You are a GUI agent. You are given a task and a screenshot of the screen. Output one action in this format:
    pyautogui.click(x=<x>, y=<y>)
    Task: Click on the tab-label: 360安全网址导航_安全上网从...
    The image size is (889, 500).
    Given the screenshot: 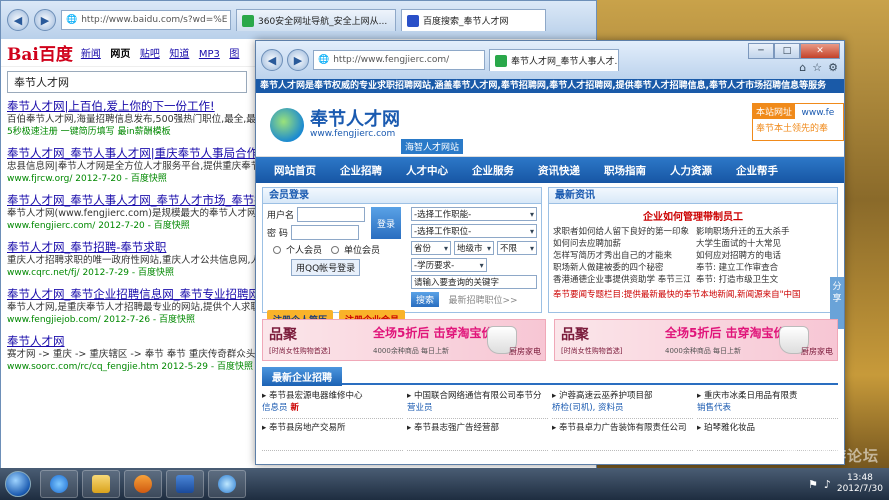 What is the action you would take?
    pyautogui.click(x=323, y=22)
    